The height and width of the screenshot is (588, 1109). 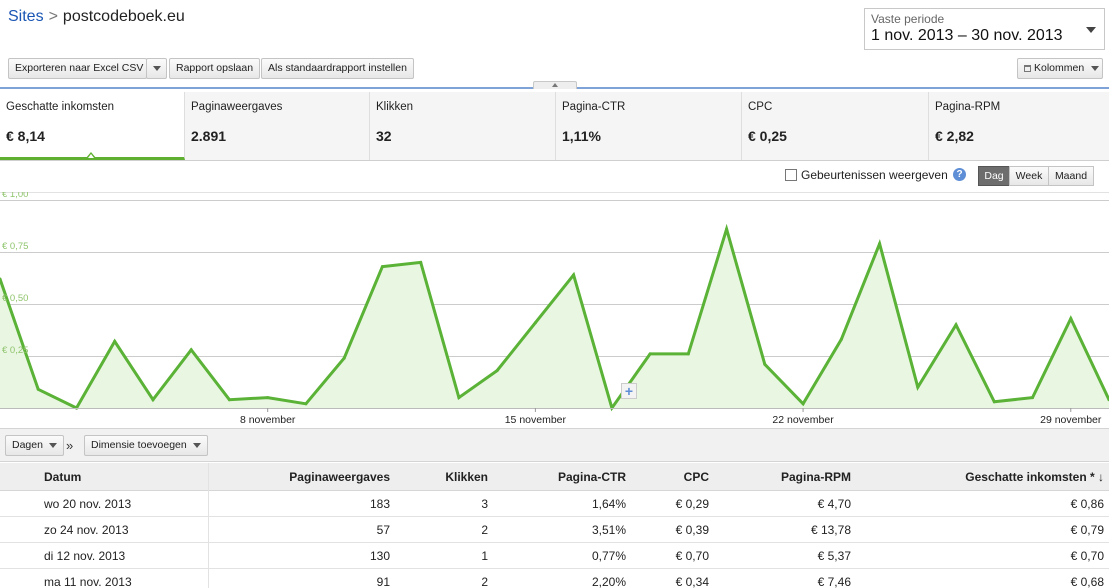 What do you see at coordinates (215, 68) in the screenshot?
I see `save-report-button: Rapport opslaan` at bounding box center [215, 68].